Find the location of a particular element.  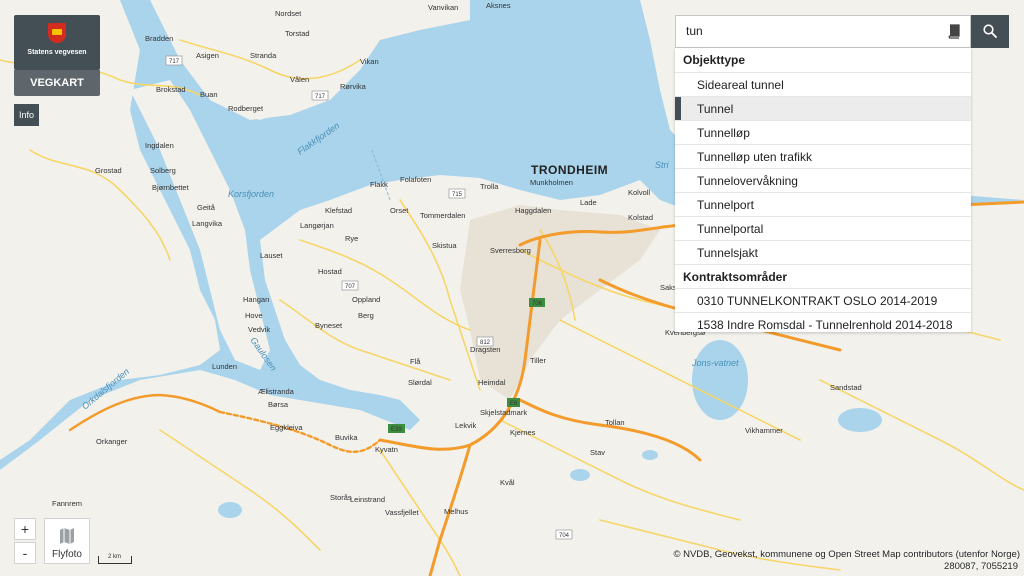

road-shield-label: 812 is located at coordinates (485, 343).